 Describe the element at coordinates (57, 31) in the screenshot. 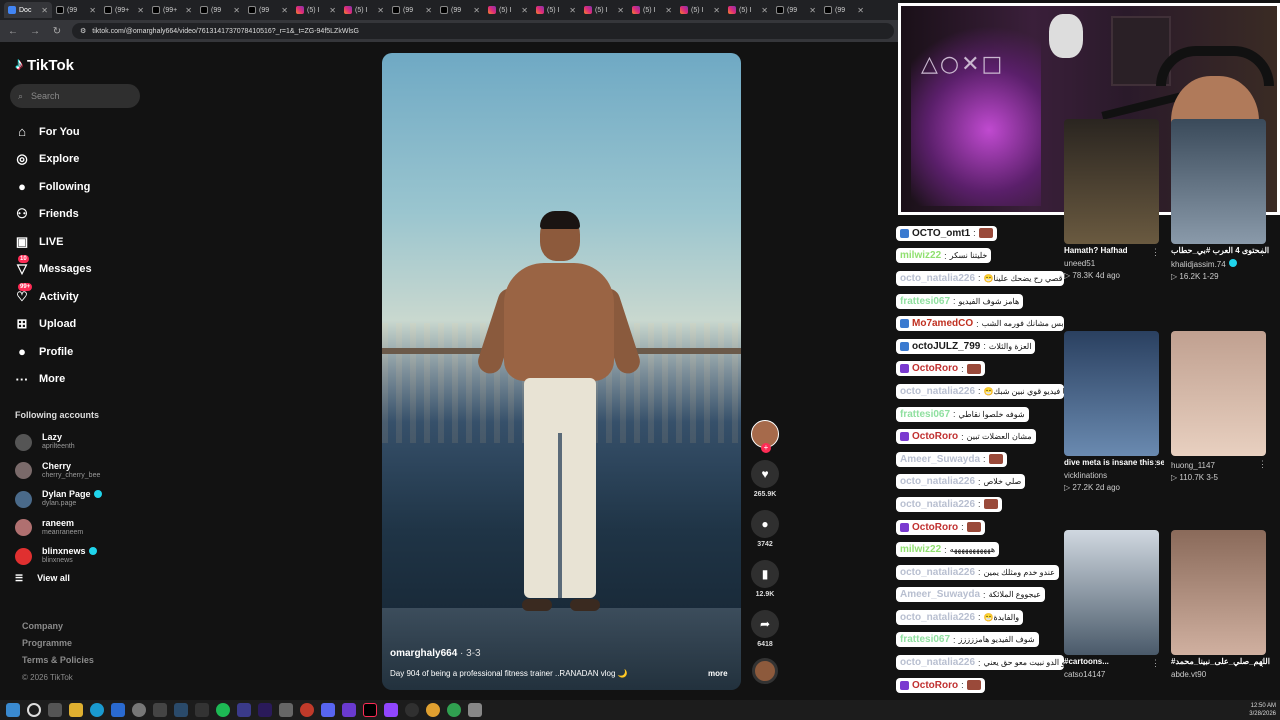

I see `reload-icon: ↻` at that location.